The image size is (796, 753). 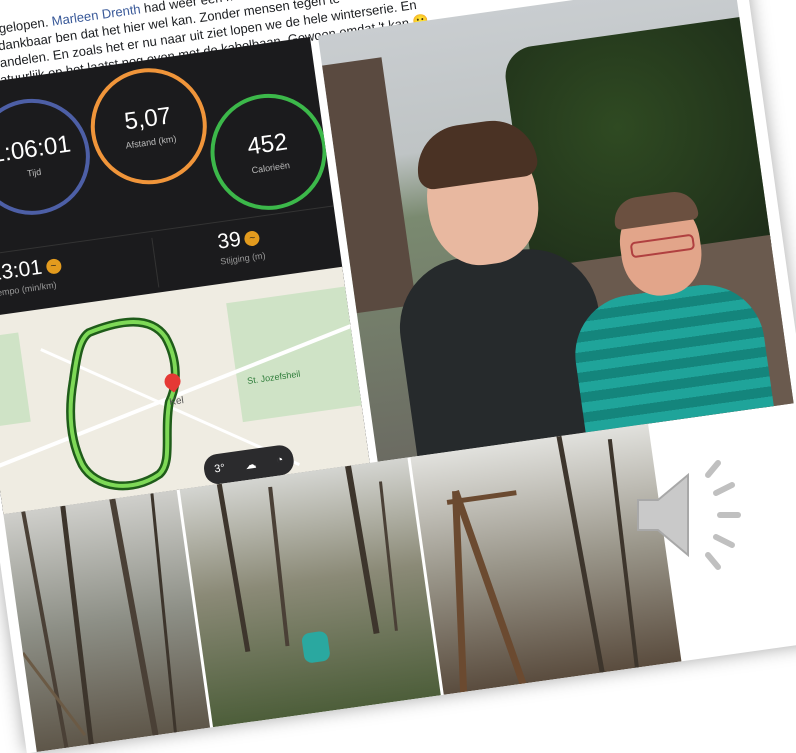 What do you see at coordinates (667, 325) in the screenshot?
I see `photo-person-right` at bounding box center [667, 325].